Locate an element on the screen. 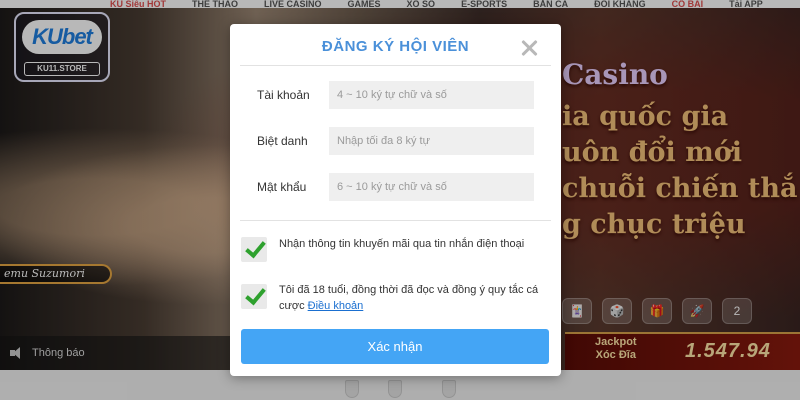 Image resolution: width=800 pixels, height=400 pixels. password-label: Mật khẩu is located at coordinates (282, 187).